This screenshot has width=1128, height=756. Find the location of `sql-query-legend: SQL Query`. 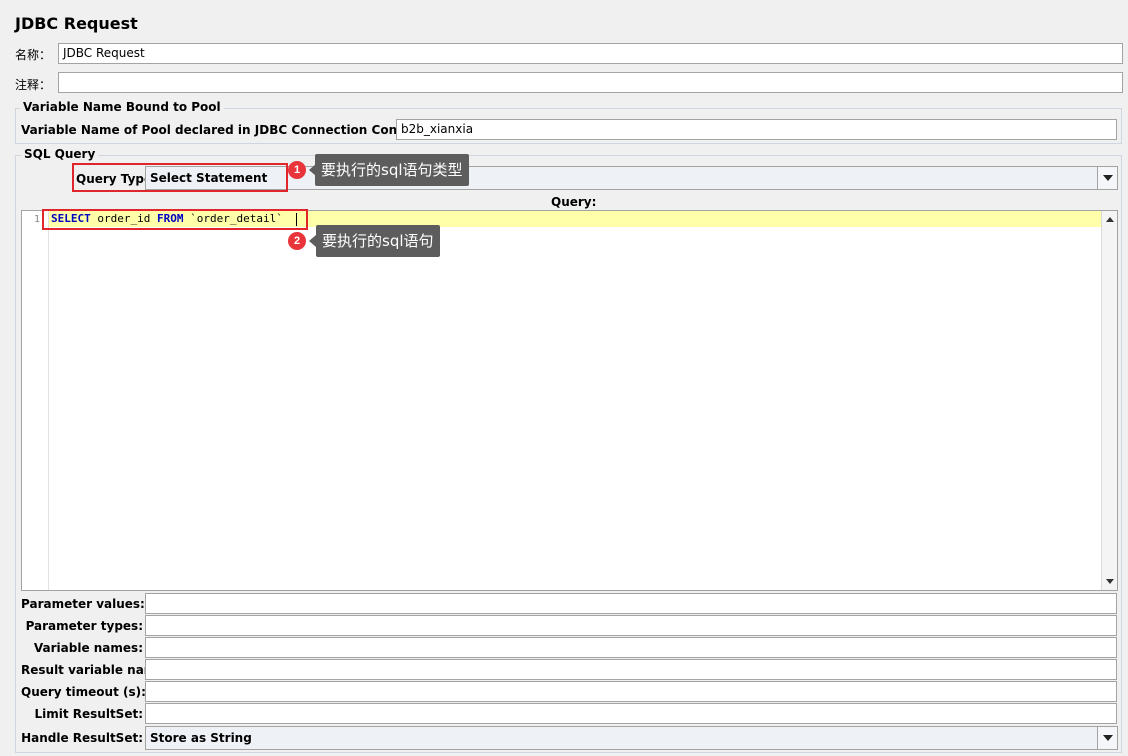

sql-query-legend: SQL Query is located at coordinates (60, 154).